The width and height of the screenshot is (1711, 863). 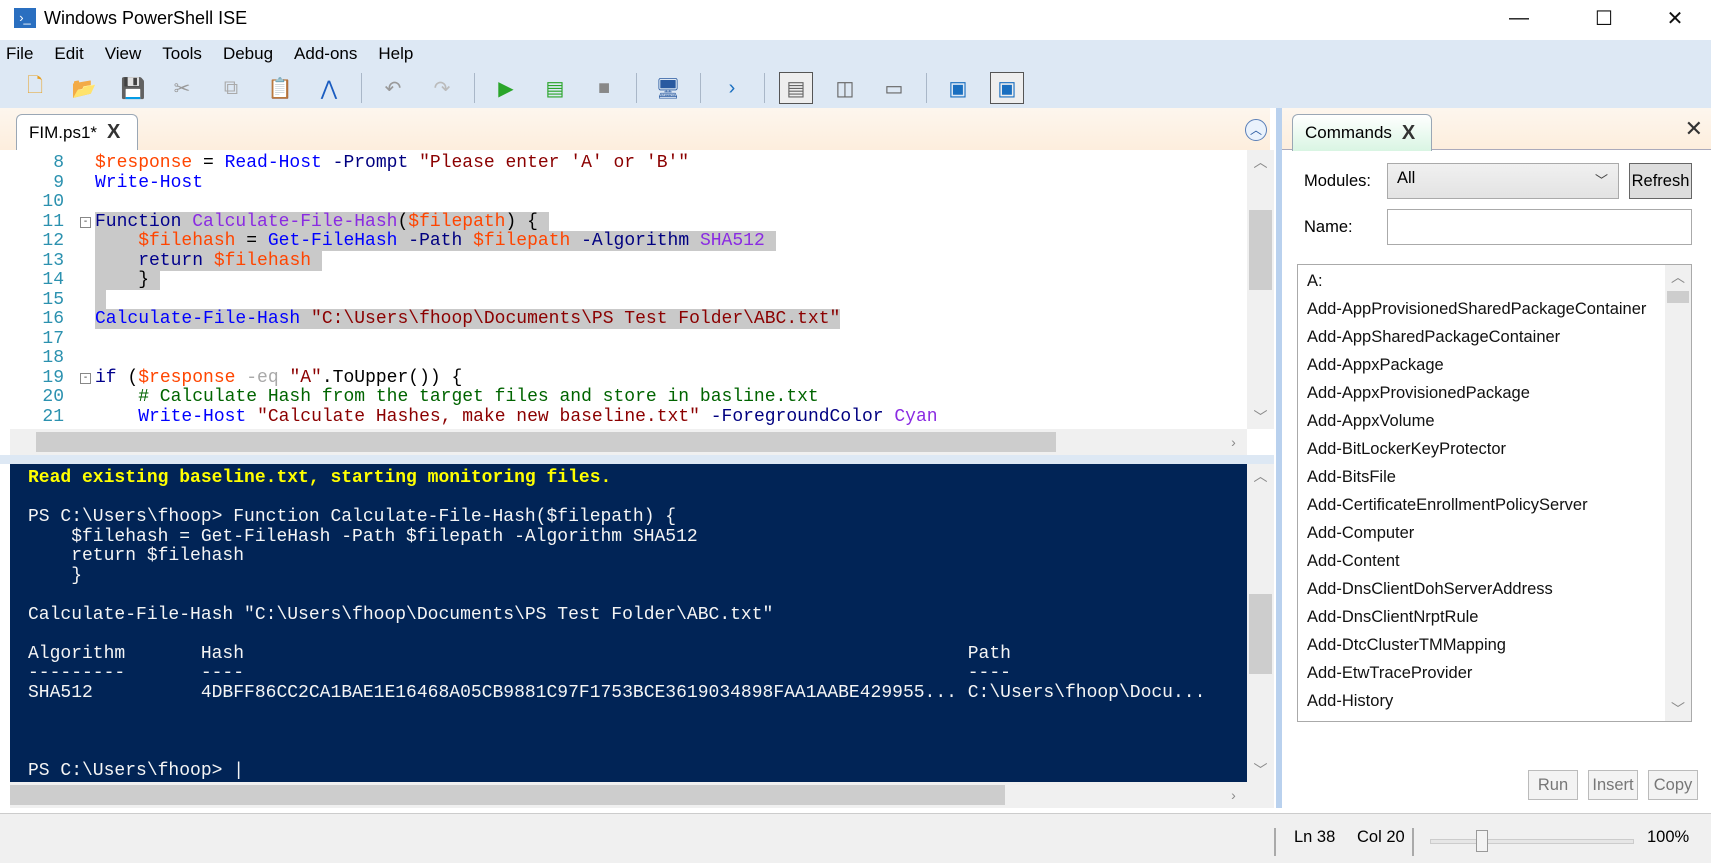 What do you see at coordinates (1418, 393) in the screenshot?
I see `command-list-item: Add-AppxProvisionedPackage` at bounding box center [1418, 393].